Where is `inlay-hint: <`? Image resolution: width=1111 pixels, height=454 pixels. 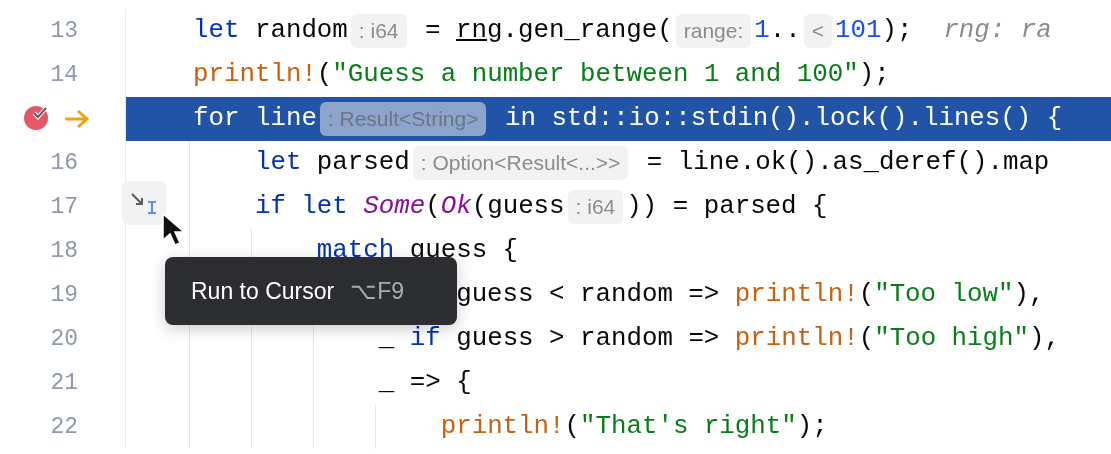
inlay-hint: < is located at coordinates (817, 31).